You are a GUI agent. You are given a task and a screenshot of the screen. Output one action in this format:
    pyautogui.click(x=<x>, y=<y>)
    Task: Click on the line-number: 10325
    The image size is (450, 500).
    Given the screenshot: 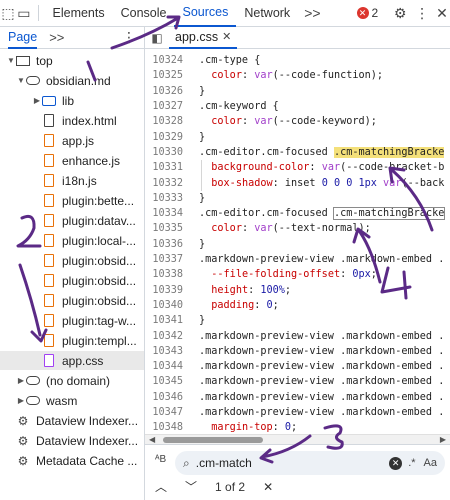 What is the action you would take?
    pyautogui.click(x=169, y=75)
    